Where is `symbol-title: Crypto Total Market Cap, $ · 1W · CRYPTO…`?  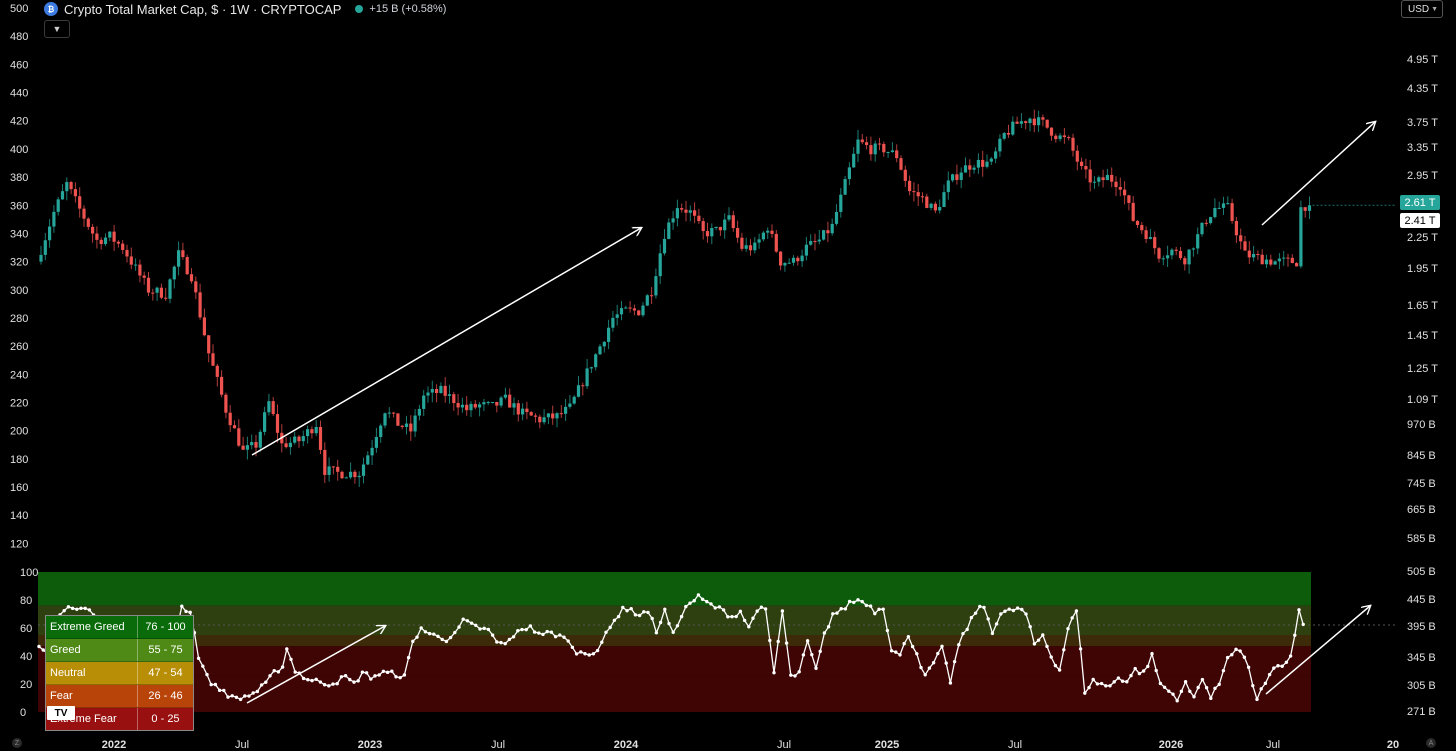 symbol-title: Crypto Total Market Cap, $ · 1W · CRYPTO… is located at coordinates (202, 9).